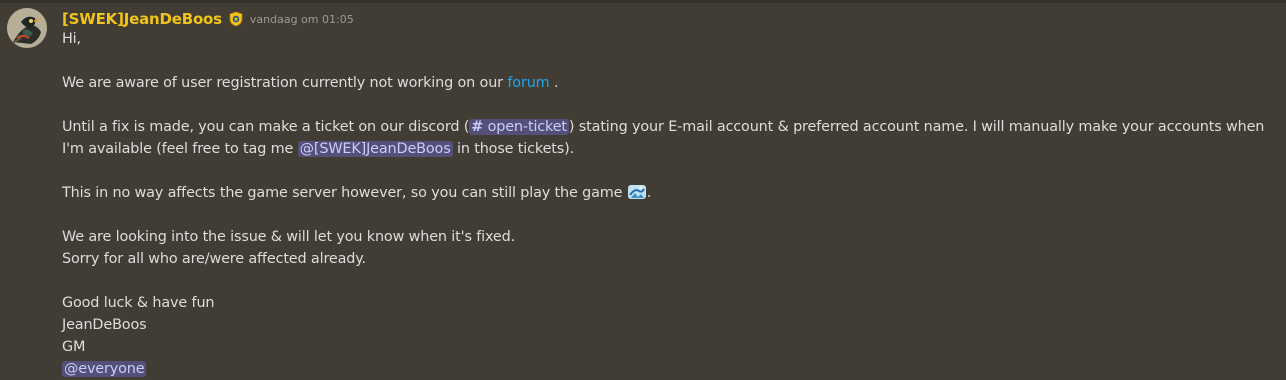  I want to click on police-badge-icon, so click(236, 19).